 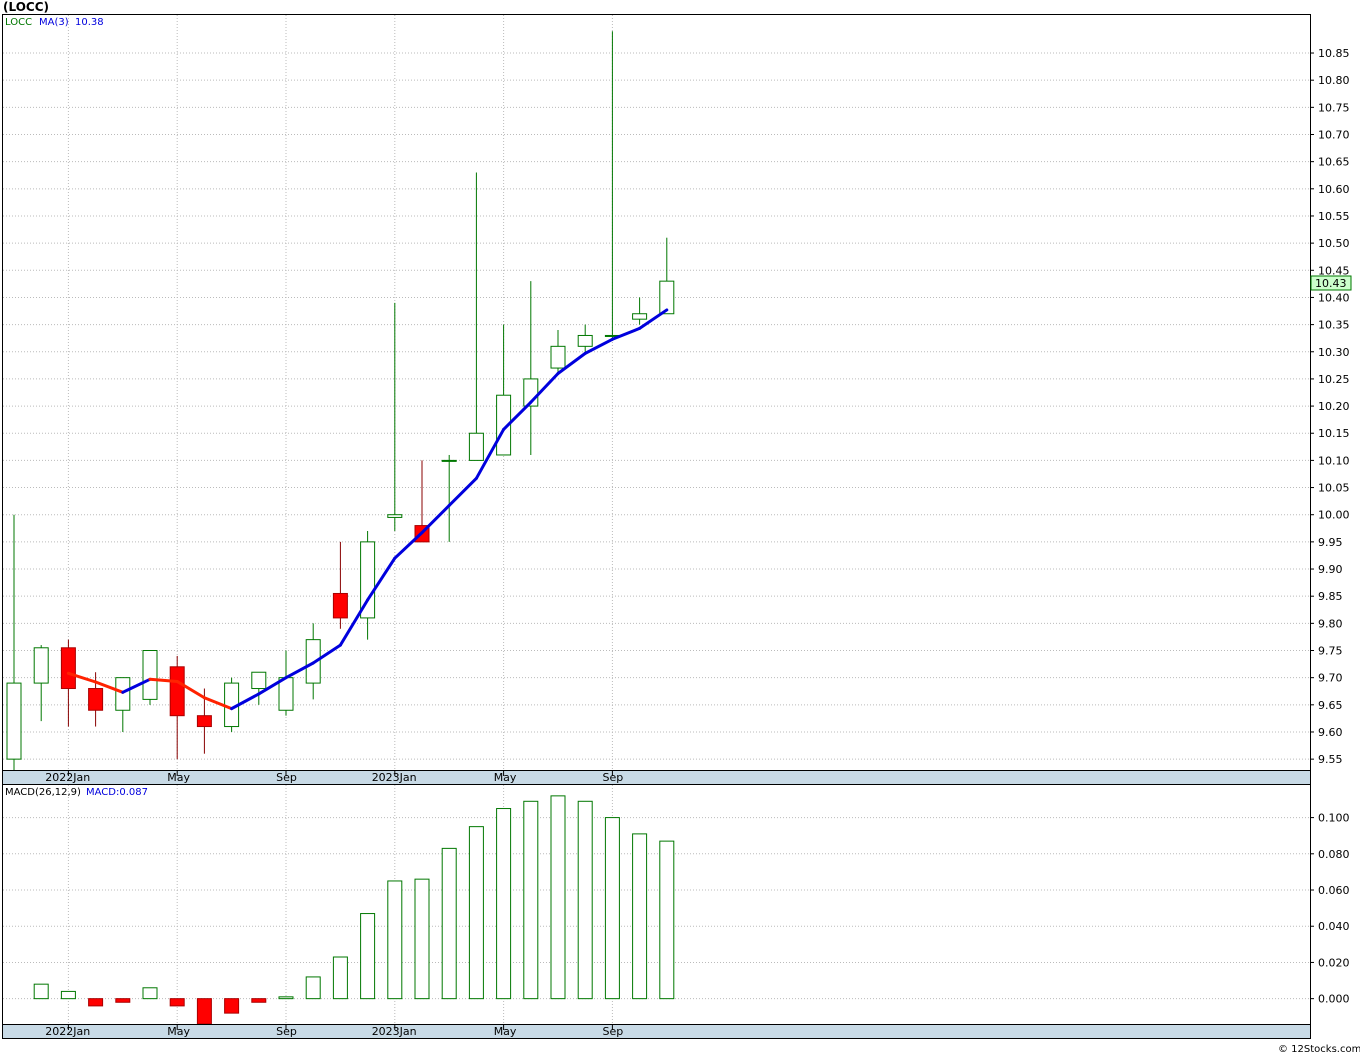 I want to click on price-y-tick-label: 10.05, so click(x=1334, y=488).